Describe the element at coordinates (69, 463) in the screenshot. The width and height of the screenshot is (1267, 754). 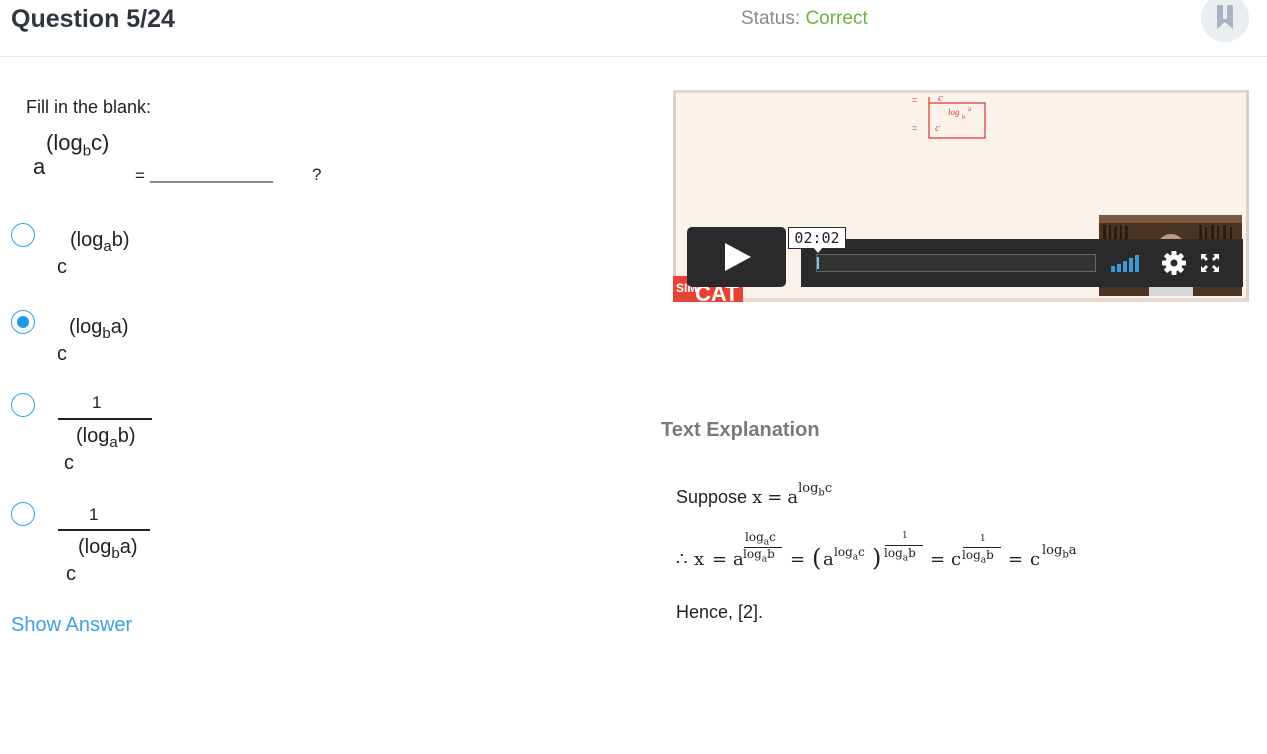
I see `option-3-base: c` at that location.